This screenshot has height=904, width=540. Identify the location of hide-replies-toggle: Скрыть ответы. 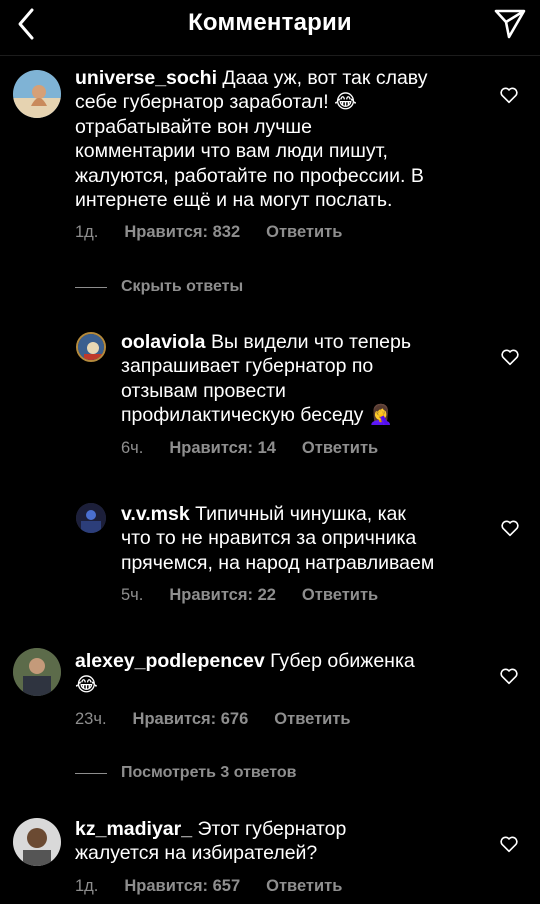
(159, 287).